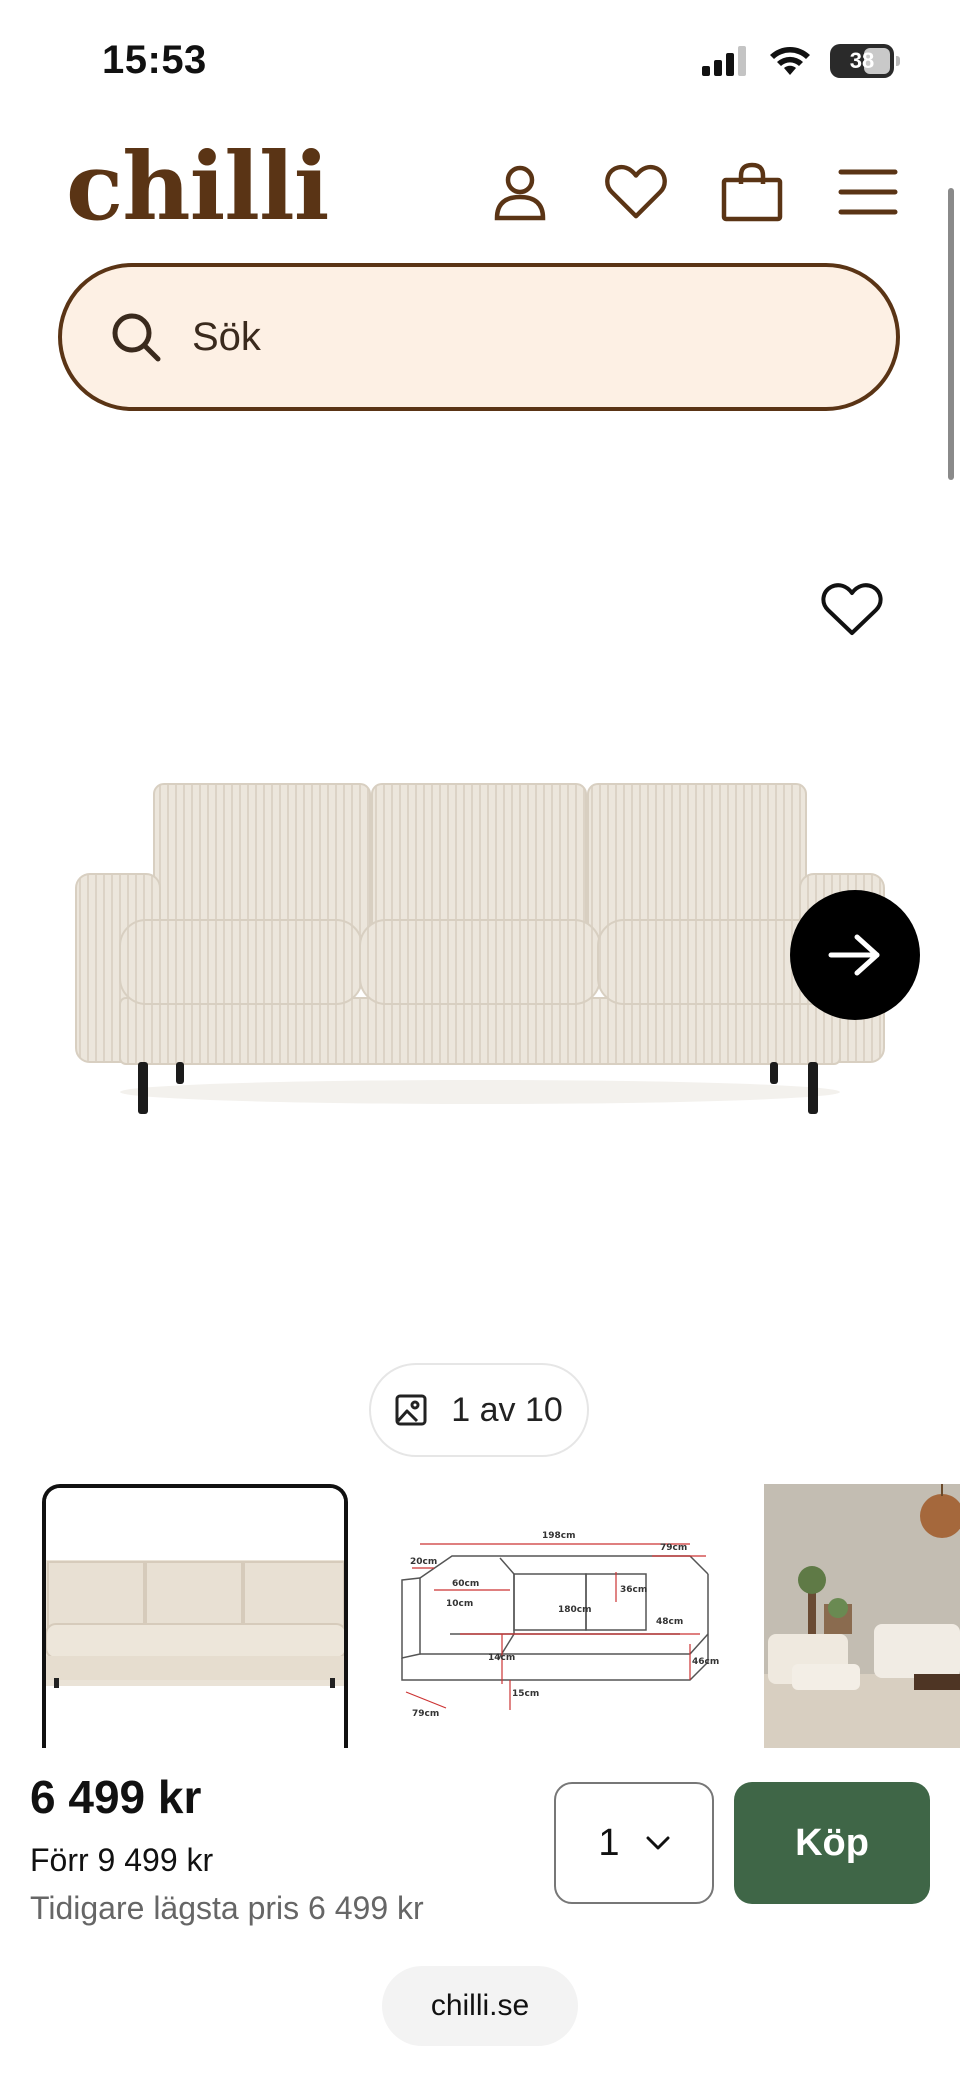  What do you see at coordinates (197, 187) in the screenshot?
I see `chilli-logo: chilli` at bounding box center [197, 187].